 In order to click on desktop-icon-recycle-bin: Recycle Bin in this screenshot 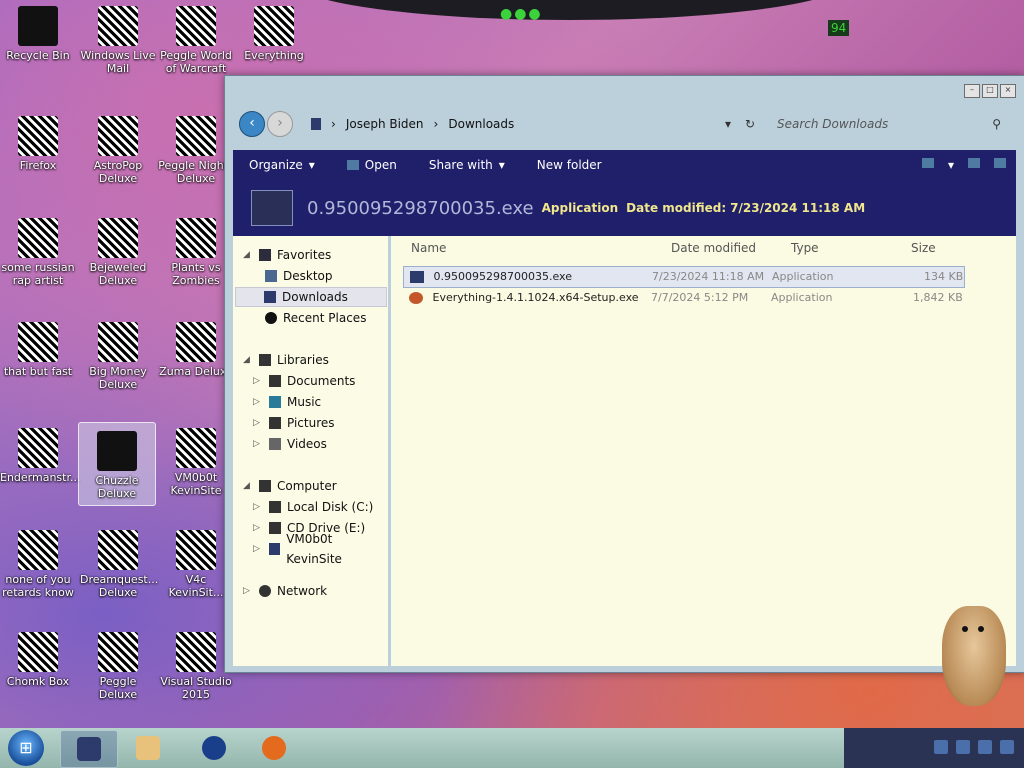, I will do `click(38, 34)`.